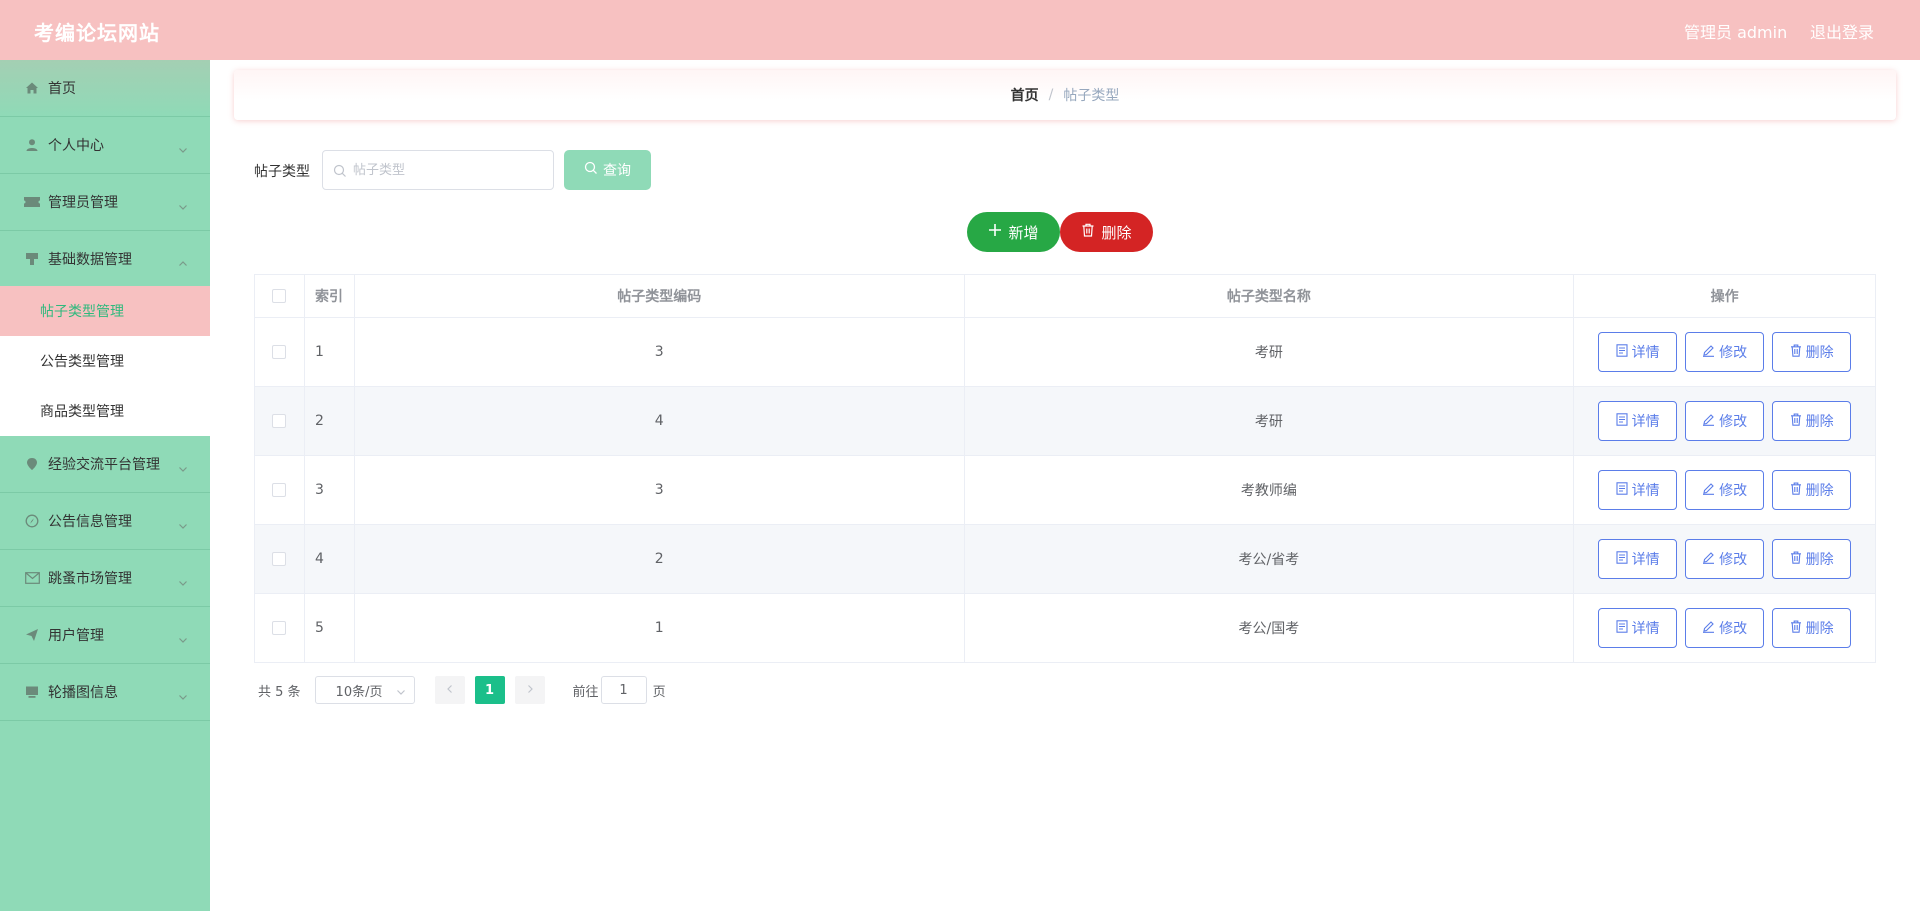 The image size is (1920, 911). I want to click on sidebar-item-label: 公告信息管理, so click(90, 522).